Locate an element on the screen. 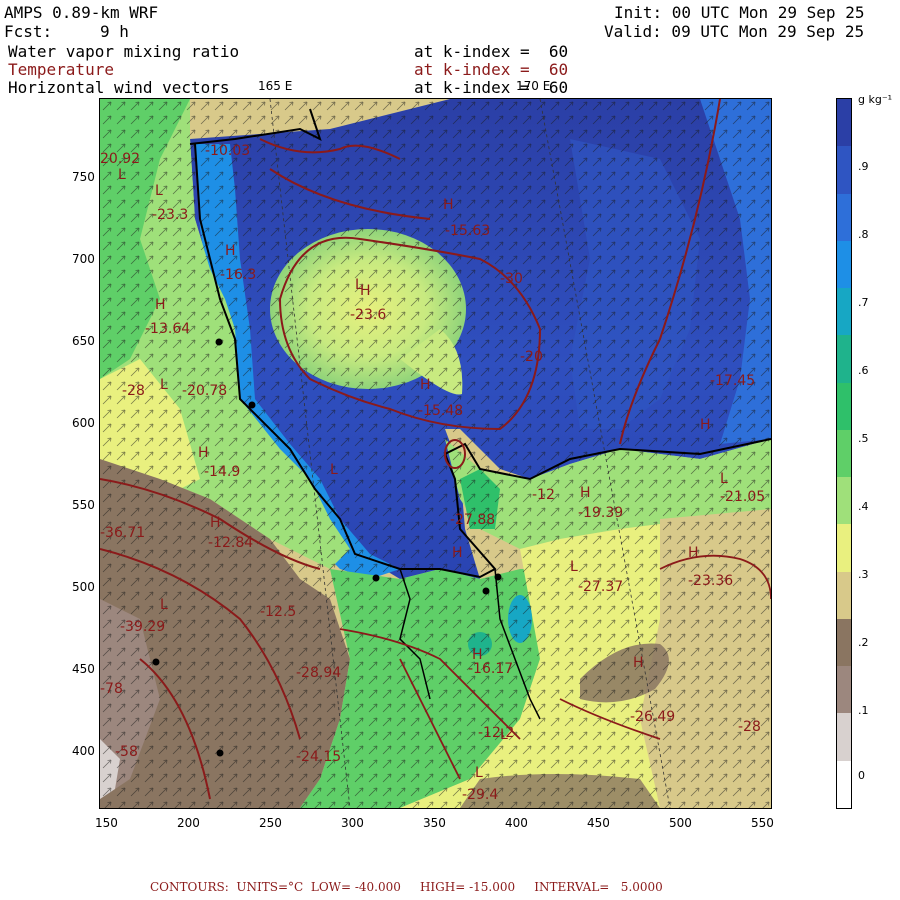 The height and width of the screenshot is (900, 900). temperature-label: -27.88 is located at coordinates (472, 520).